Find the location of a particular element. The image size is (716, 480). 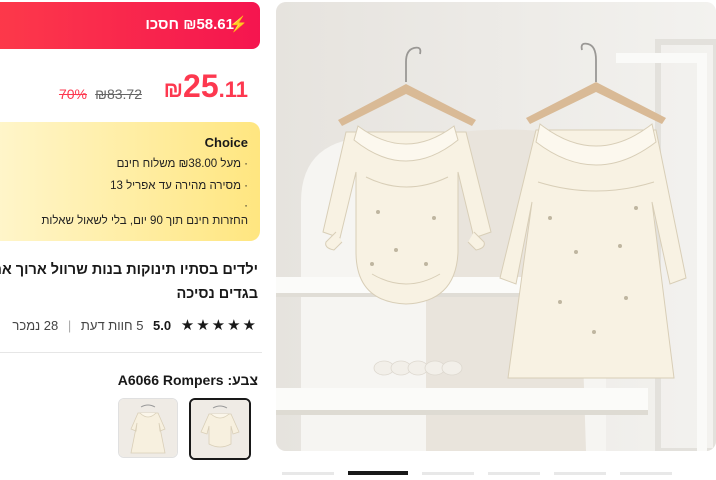

rating-row: ★★★★★ 5.0 5 חוות דעת | 28 נמכר is located at coordinates (135, 326).